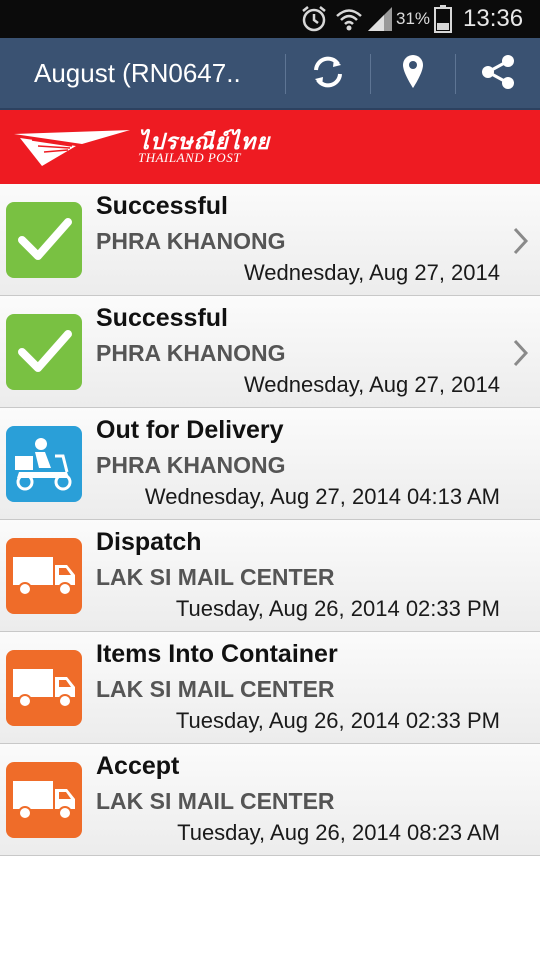 Image resolution: width=540 pixels, height=960 pixels. Describe the element at coordinates (314, 21) in the screenshot. I see `alarm-icon` at that location.